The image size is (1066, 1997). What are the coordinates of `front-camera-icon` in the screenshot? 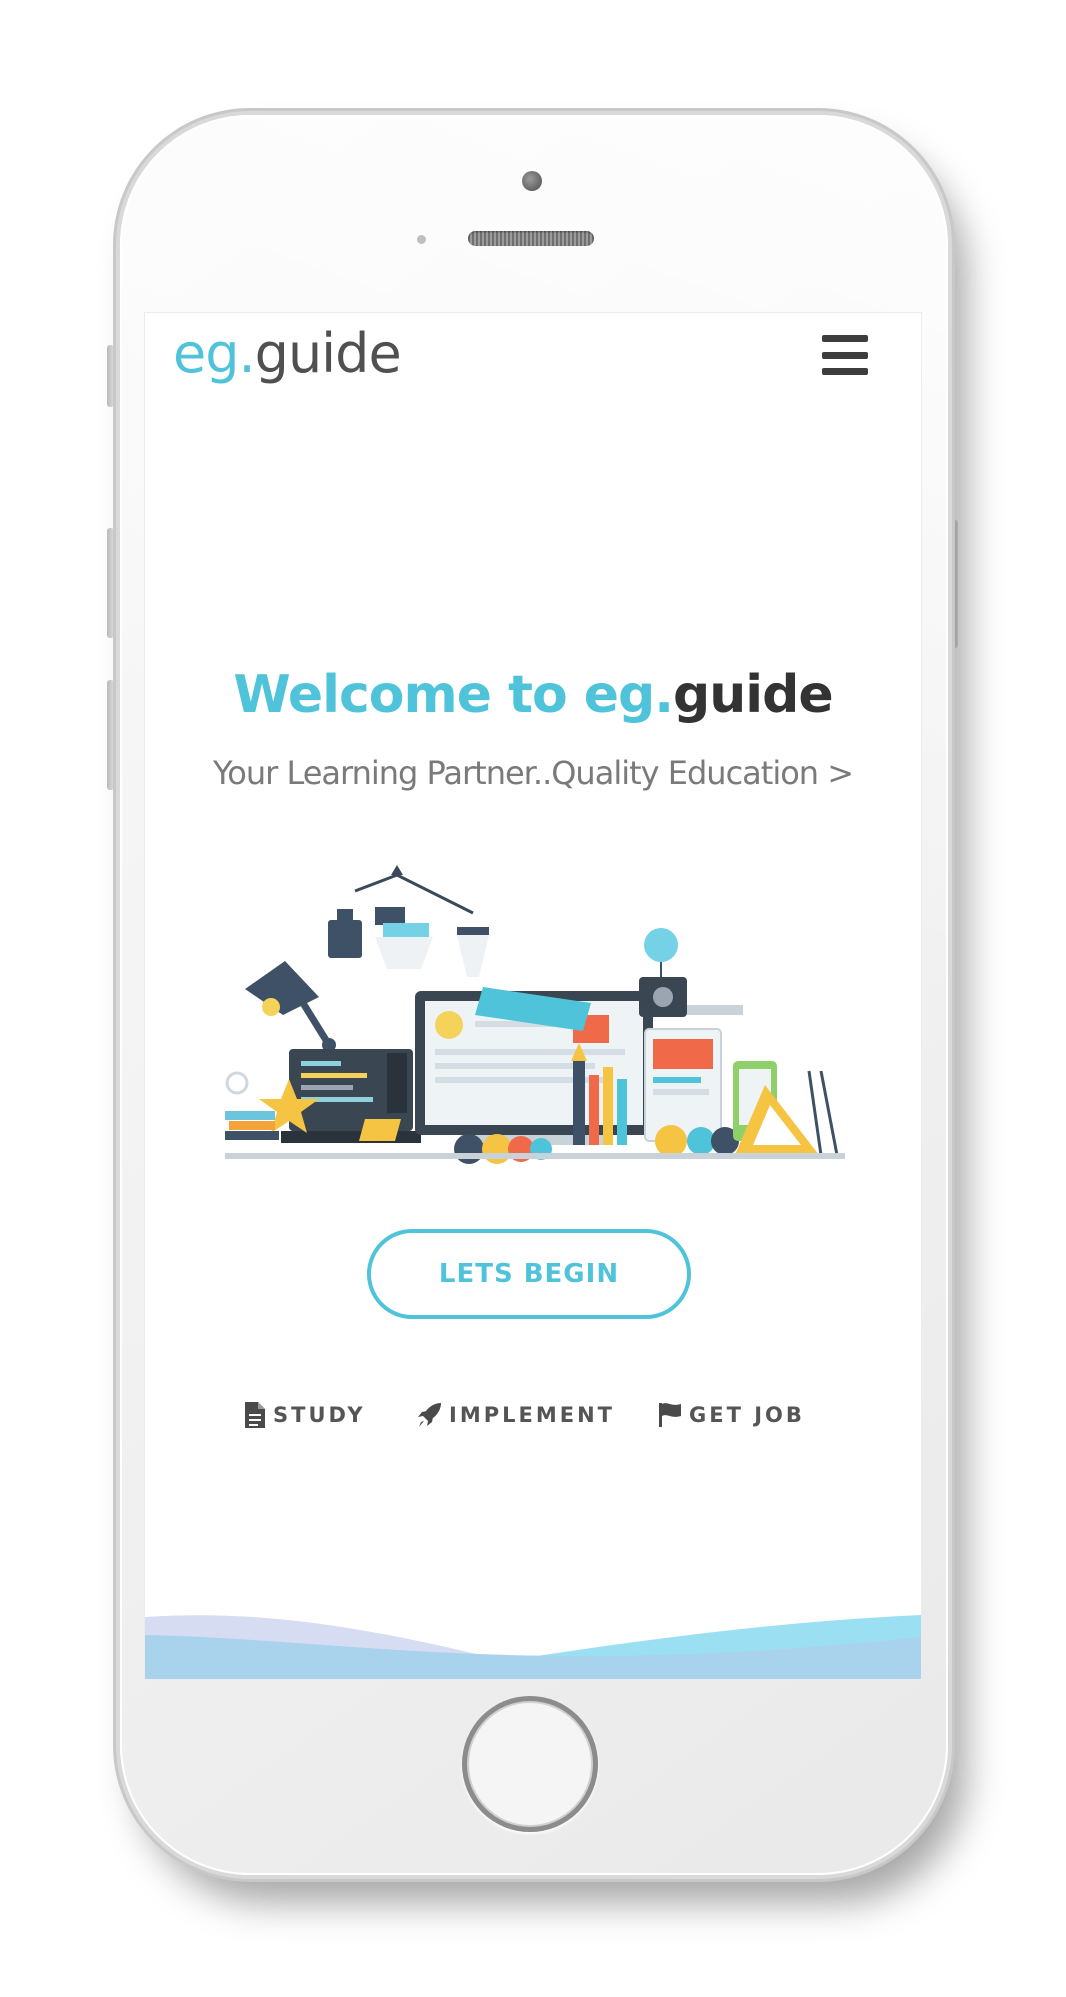 It's located at (532, 181).